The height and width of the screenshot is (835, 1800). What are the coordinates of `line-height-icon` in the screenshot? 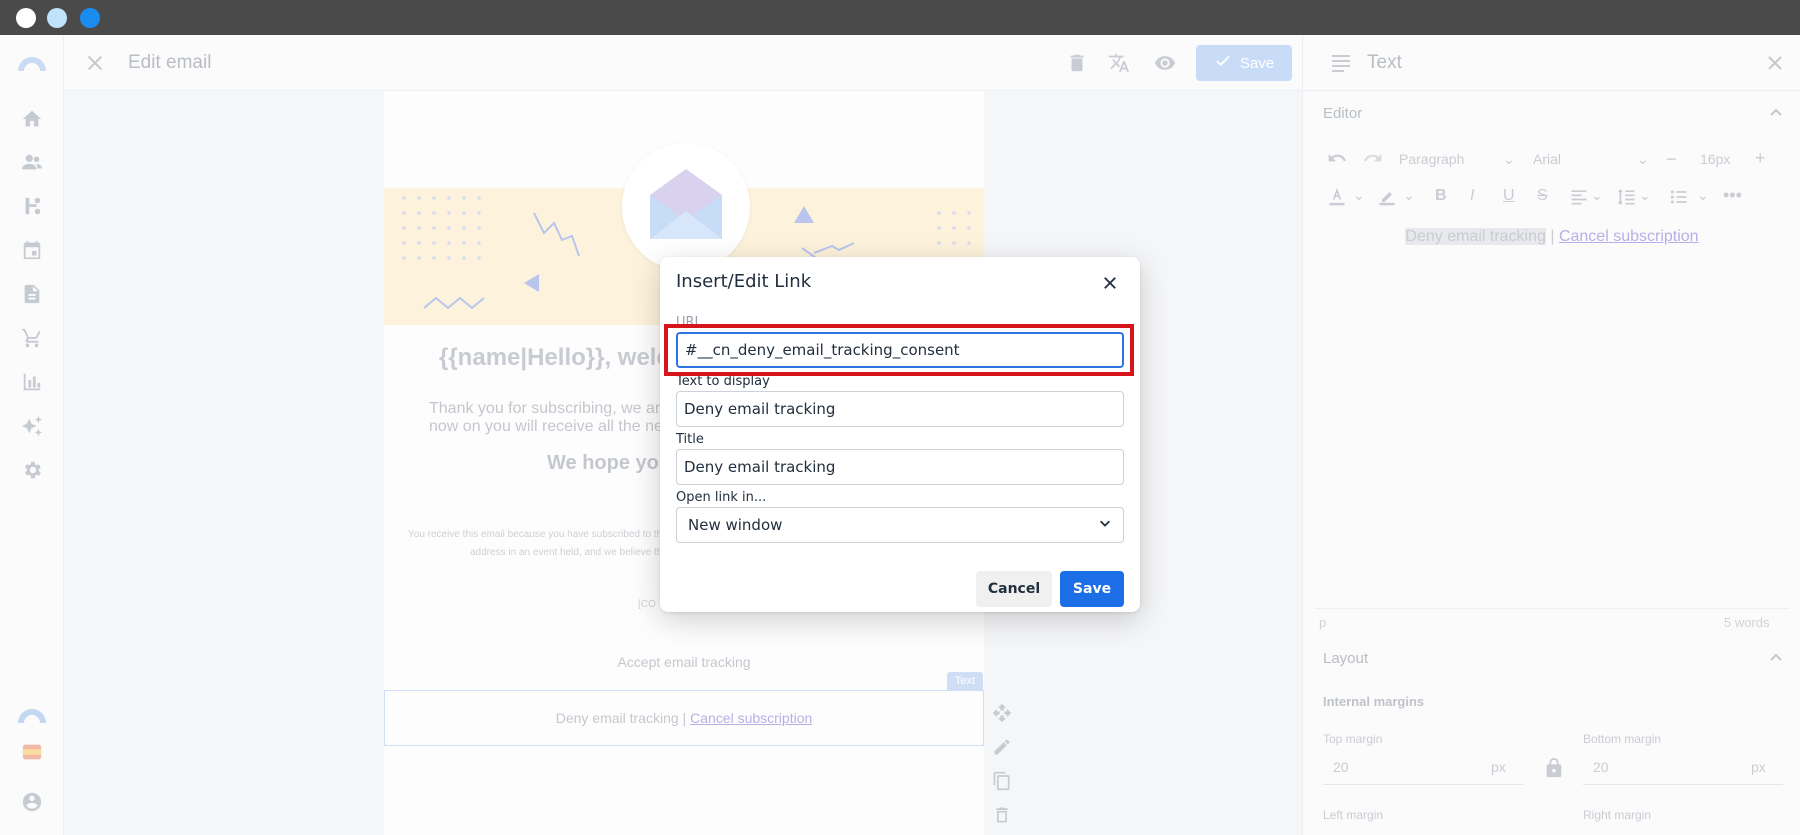 It's located at (1627, 198).